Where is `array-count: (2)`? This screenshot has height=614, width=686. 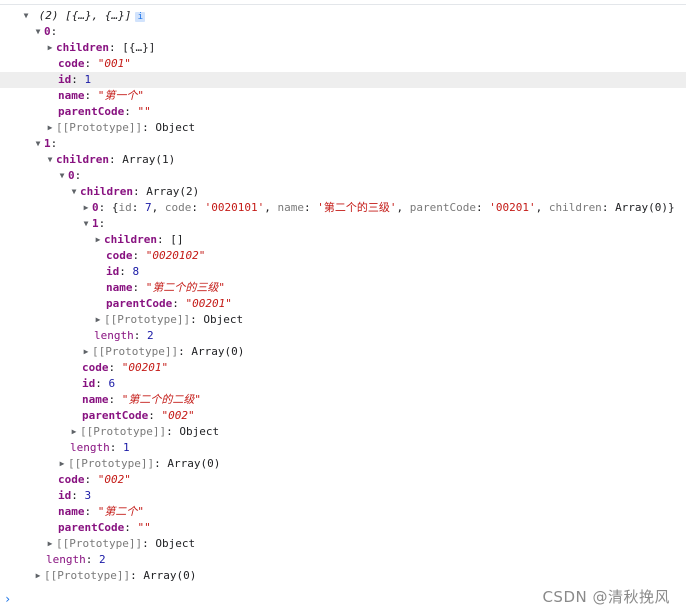
array-count: (2) is located at coordinates (48, 15).